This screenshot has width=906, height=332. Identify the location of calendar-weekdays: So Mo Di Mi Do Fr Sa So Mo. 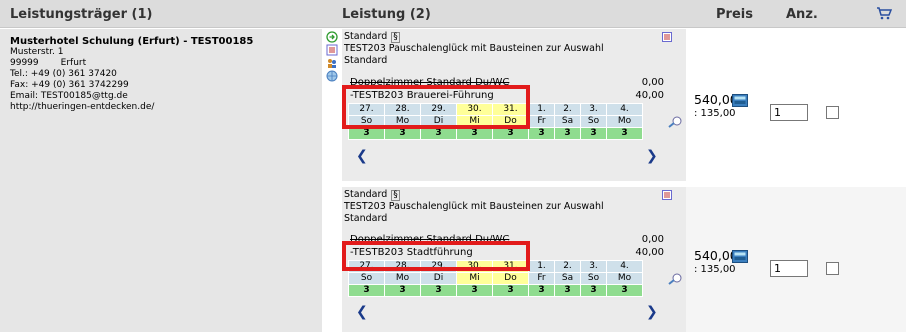
(495, 278).